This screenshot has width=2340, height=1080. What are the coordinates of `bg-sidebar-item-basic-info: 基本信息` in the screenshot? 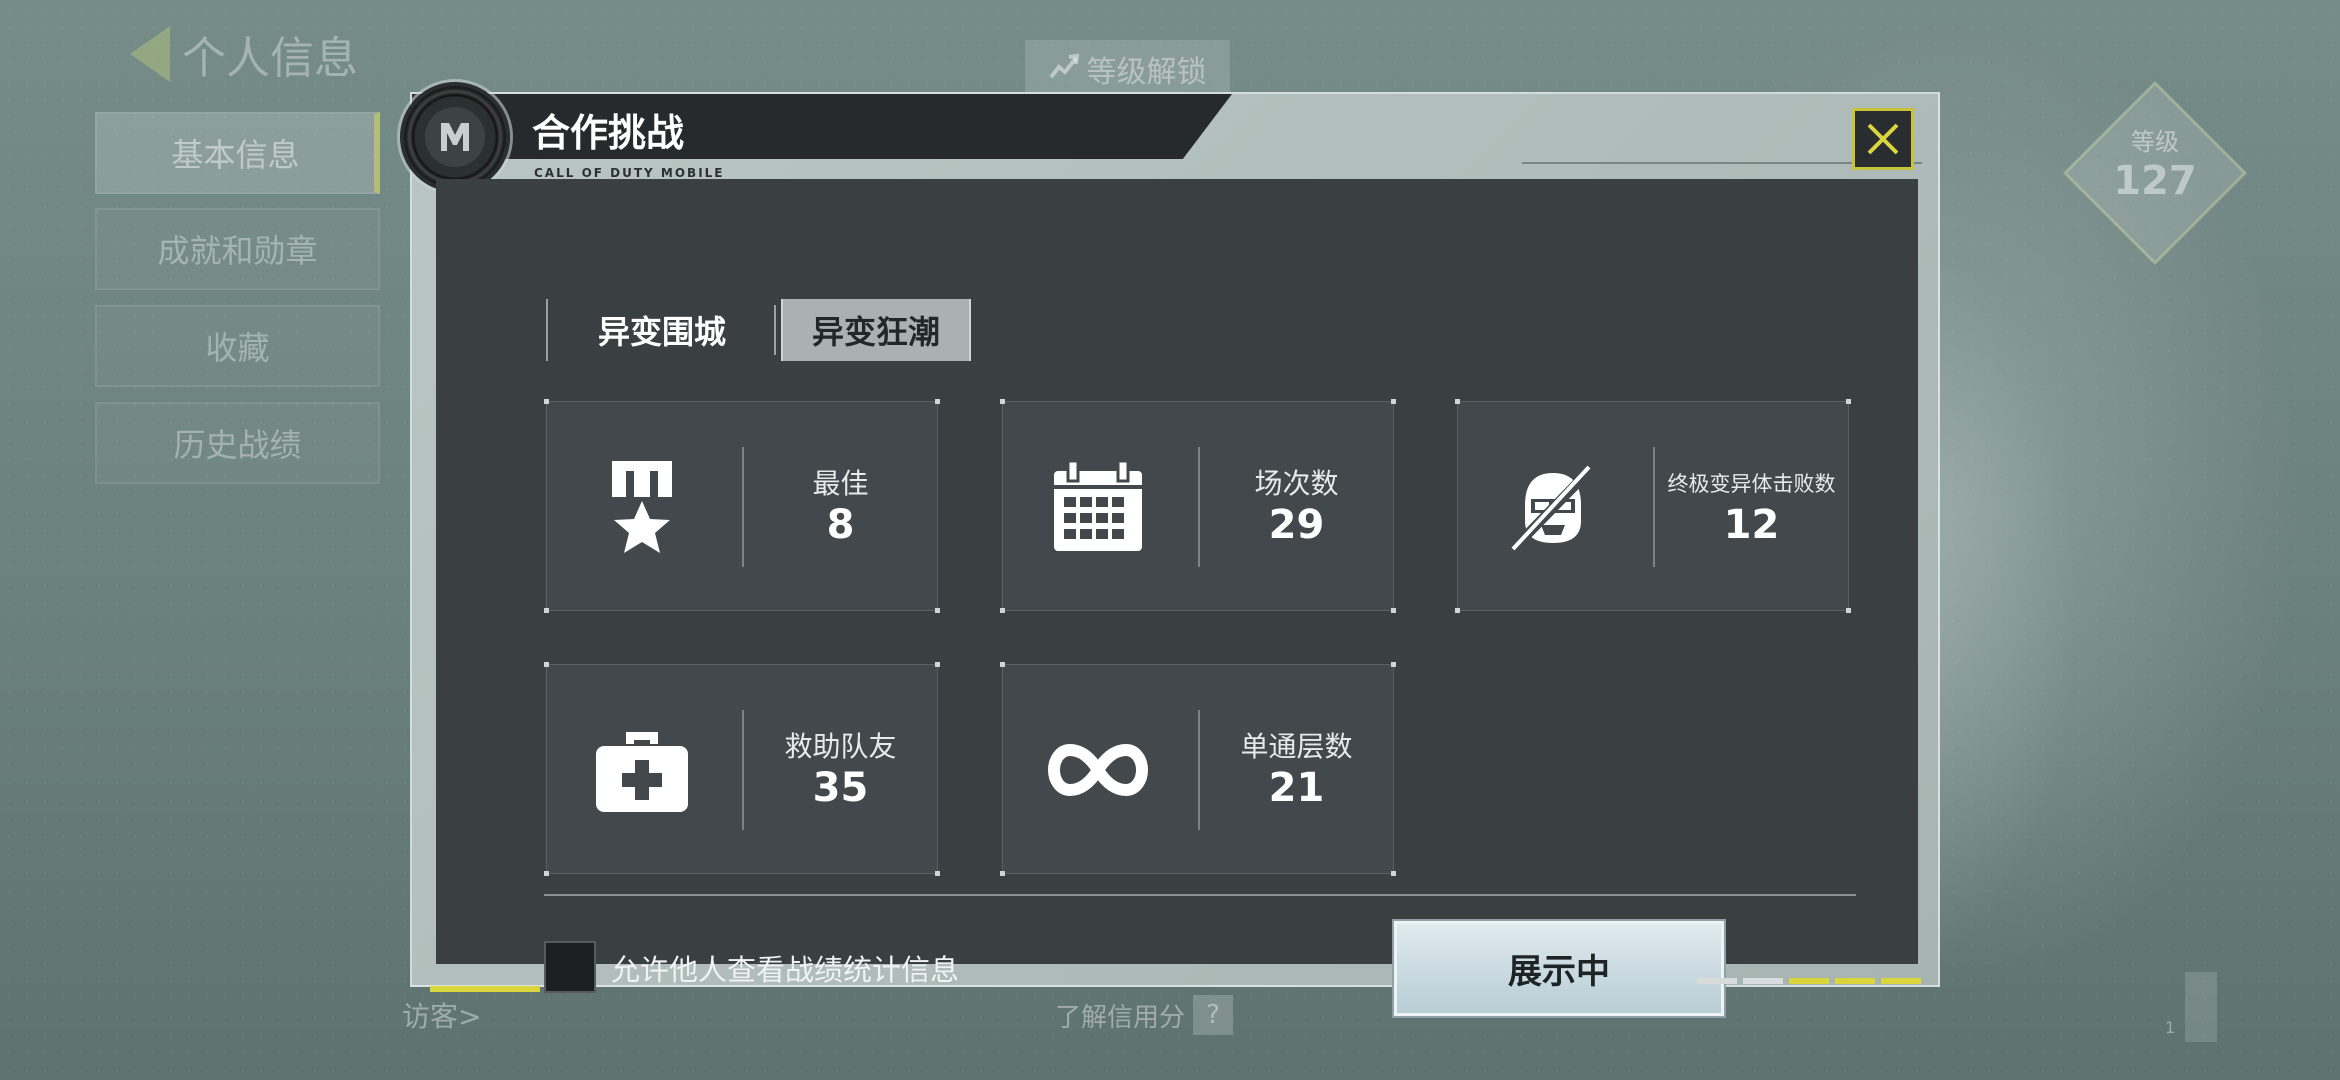 It's located at (237, 153).